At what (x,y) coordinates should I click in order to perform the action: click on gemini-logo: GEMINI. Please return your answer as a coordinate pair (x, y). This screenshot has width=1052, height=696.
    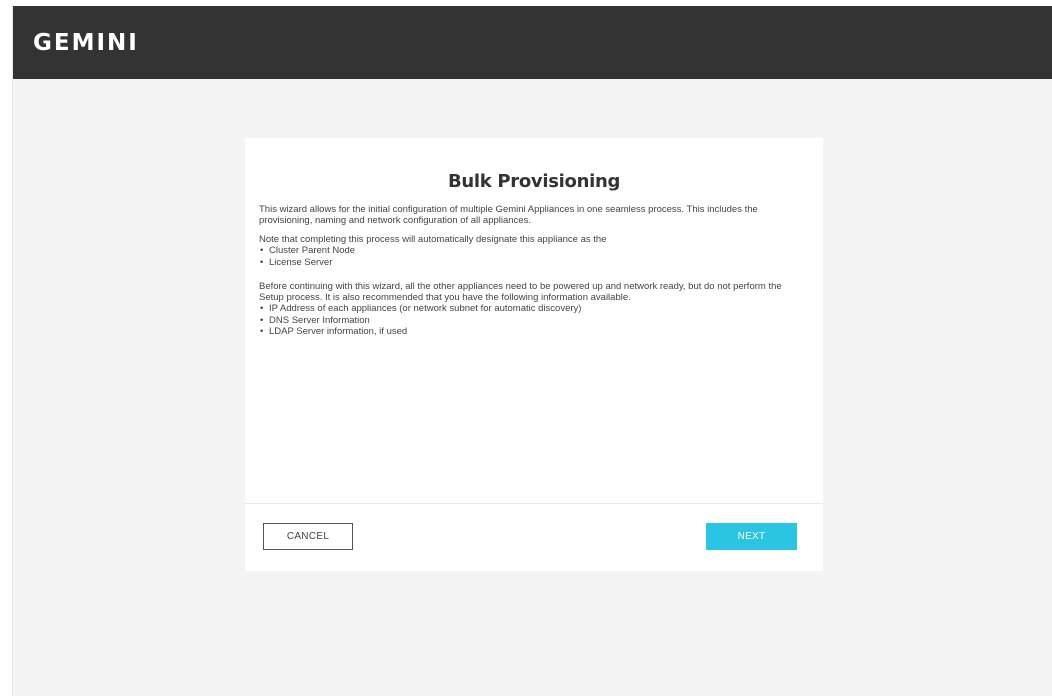
    Looking at the image, I should click on (86, 43).